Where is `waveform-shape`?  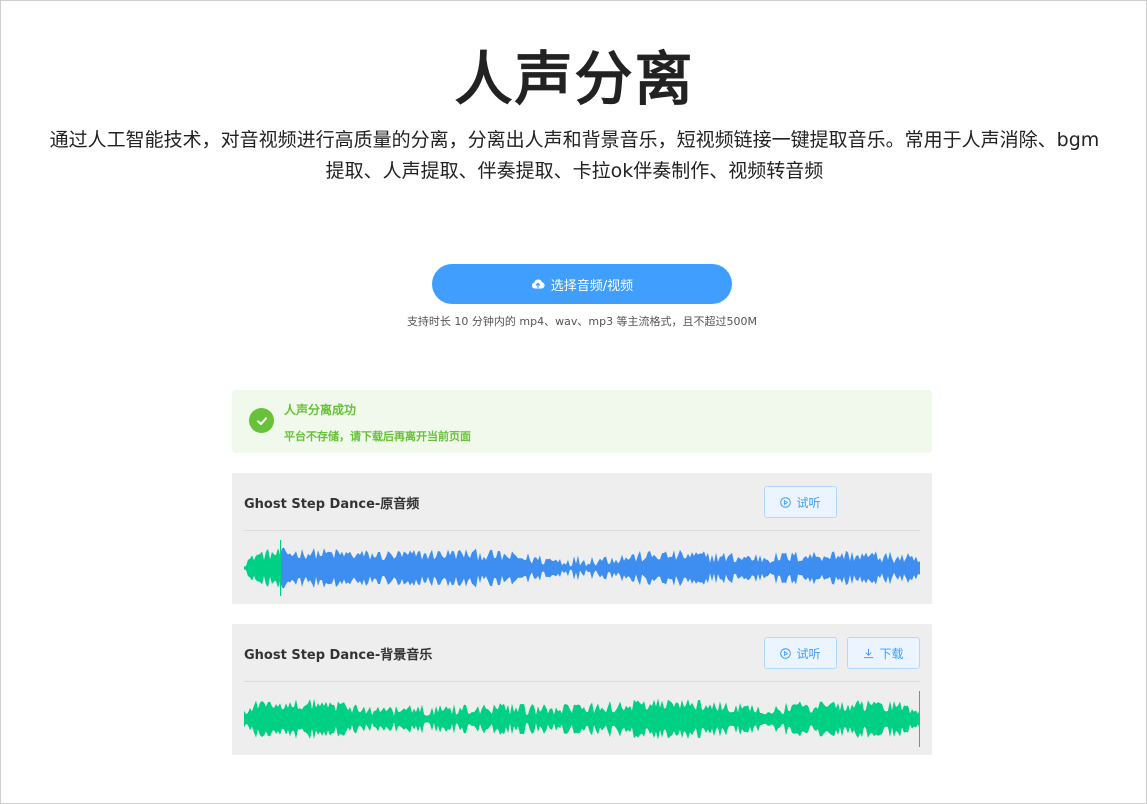
waveform-shape is located at coordinates (582, 568).